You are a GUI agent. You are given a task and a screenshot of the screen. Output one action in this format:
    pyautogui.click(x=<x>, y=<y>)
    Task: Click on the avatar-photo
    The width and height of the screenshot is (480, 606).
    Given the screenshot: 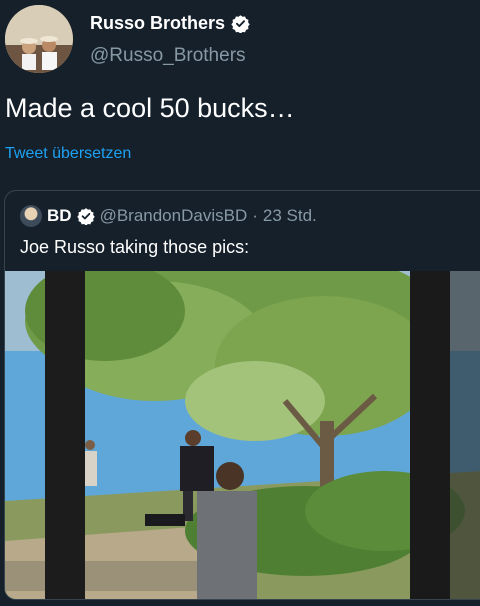 What is the action you would take?
    pyautogui.click(x=39, y=39)
    